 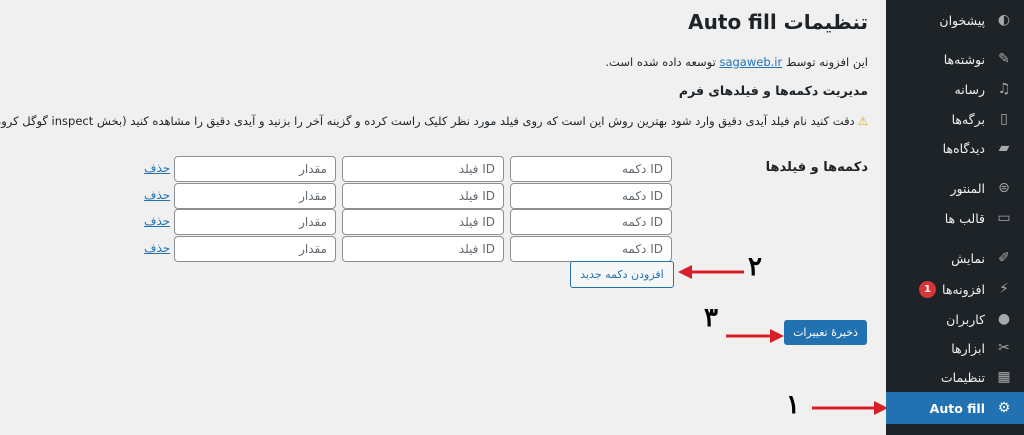 What do you see at coordinates (968, 258) in the screenshot?
I see `sidebar-item-label: نمایش` at bounding box center [968, 258].